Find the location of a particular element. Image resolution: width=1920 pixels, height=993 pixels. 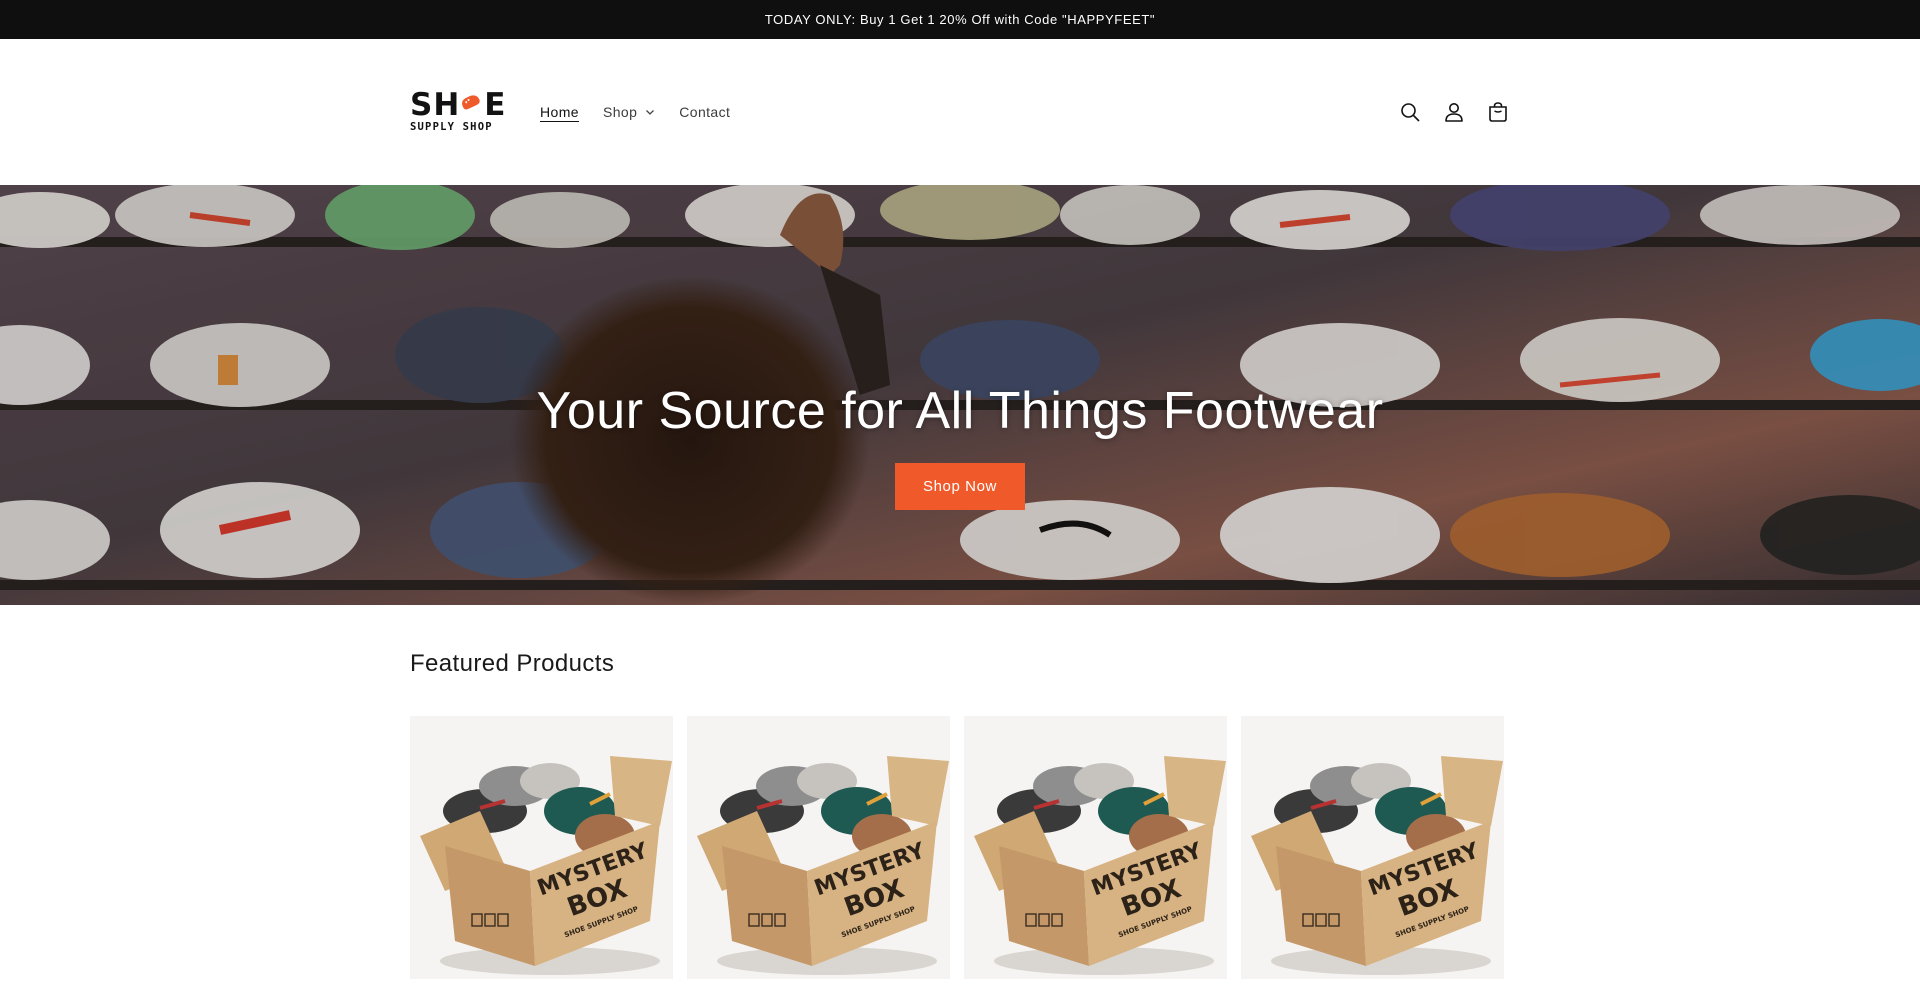

logo-text-left: SH is located at coordinates (435, 105).